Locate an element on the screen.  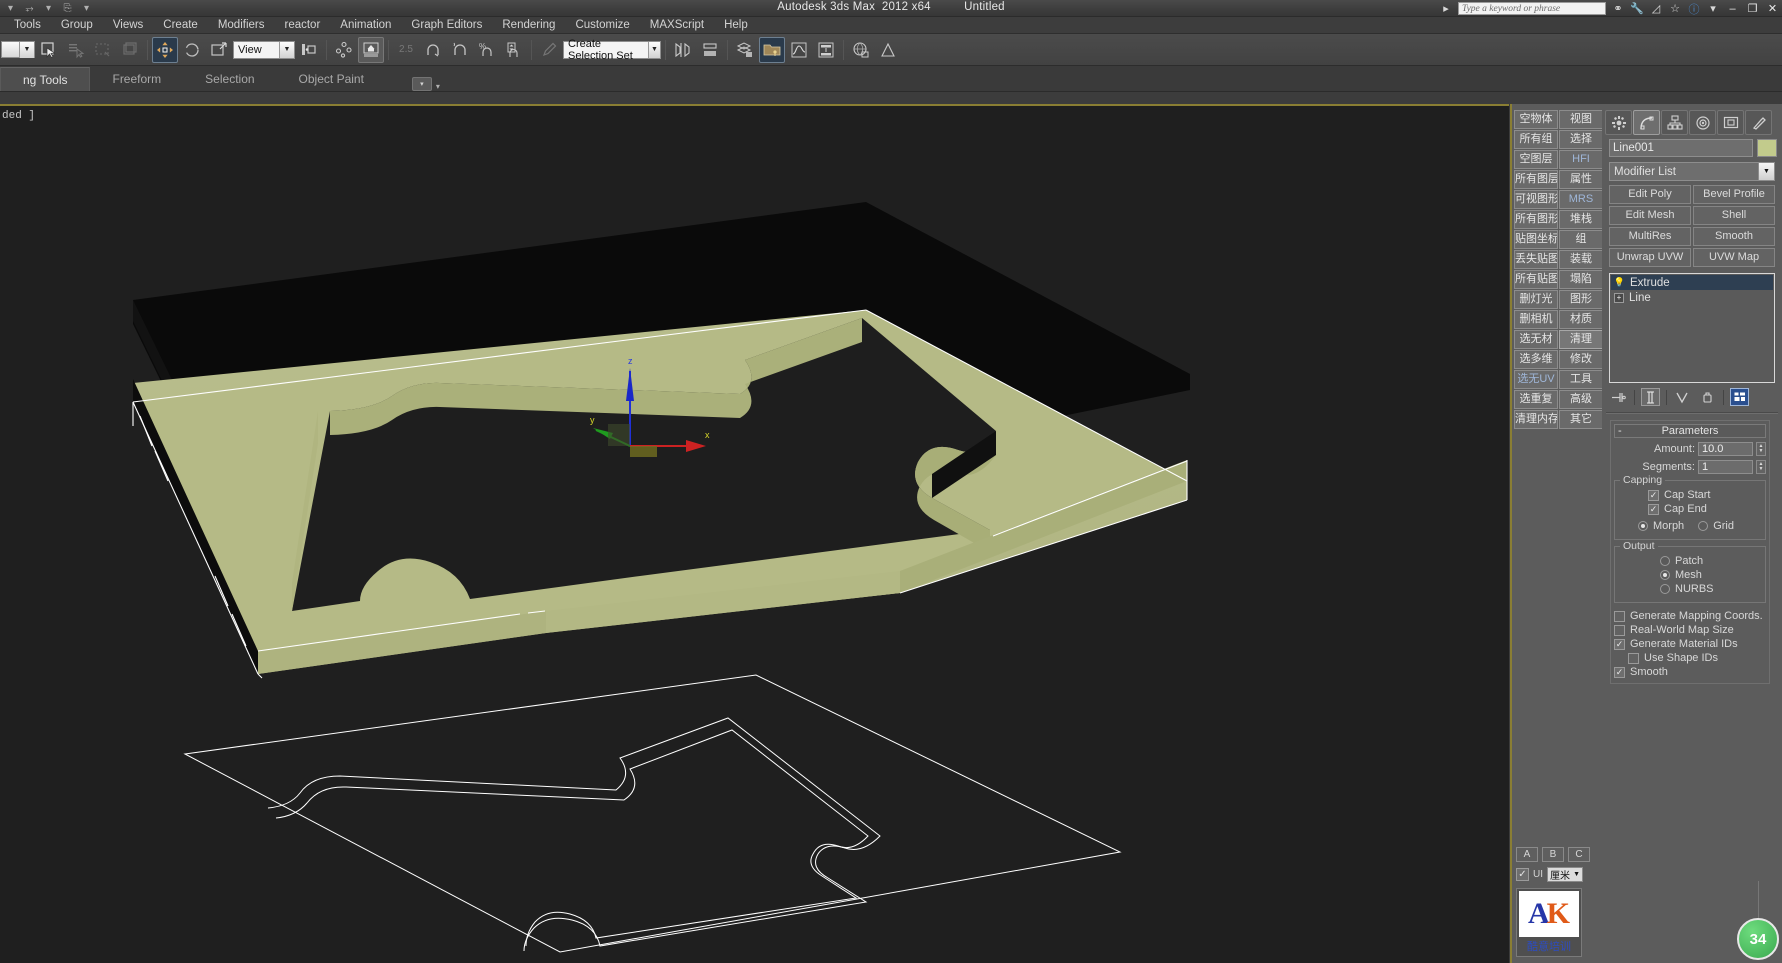
script-btn-qinglineicun: 清理内存 is located at coordinates (1536, 419).